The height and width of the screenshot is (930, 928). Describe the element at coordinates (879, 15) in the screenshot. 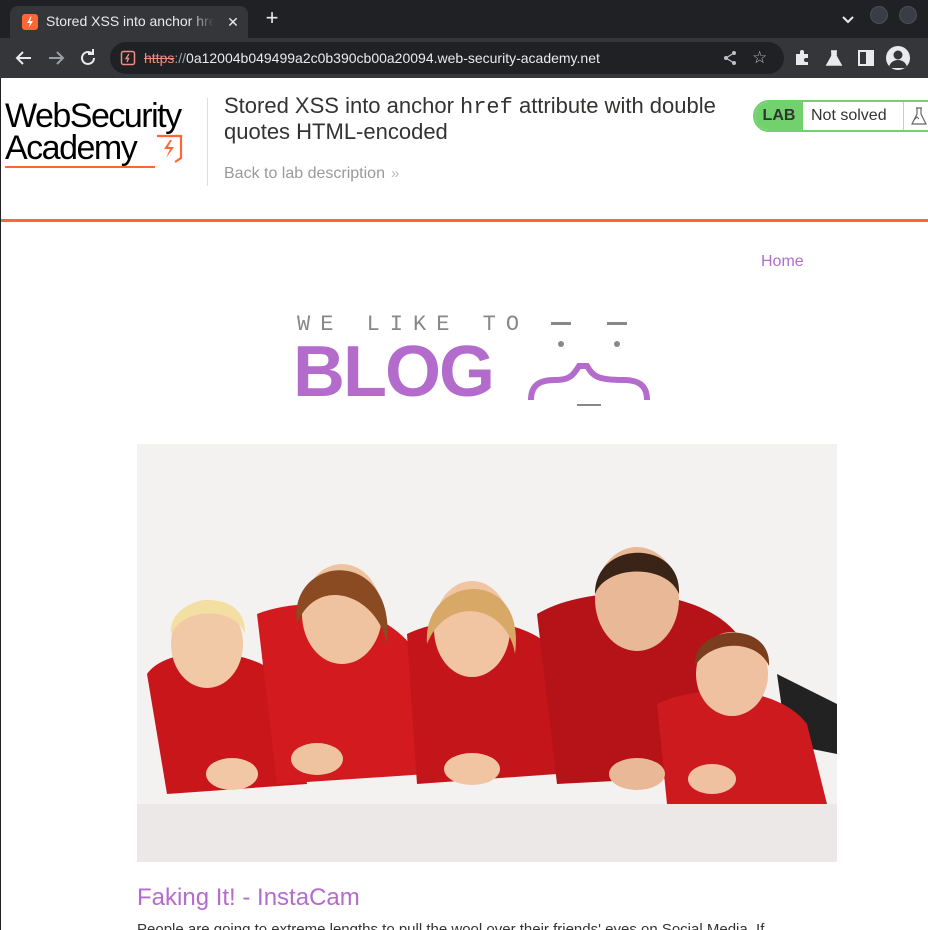

I see `window-minimize-button` at that location.